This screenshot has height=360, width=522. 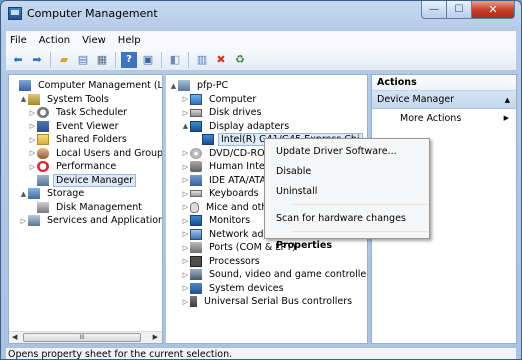 What do you see at coordinates (85, 167) in the screenshot?
I see `tree-item: ▷ Performance` at bounding box center [85, 167].